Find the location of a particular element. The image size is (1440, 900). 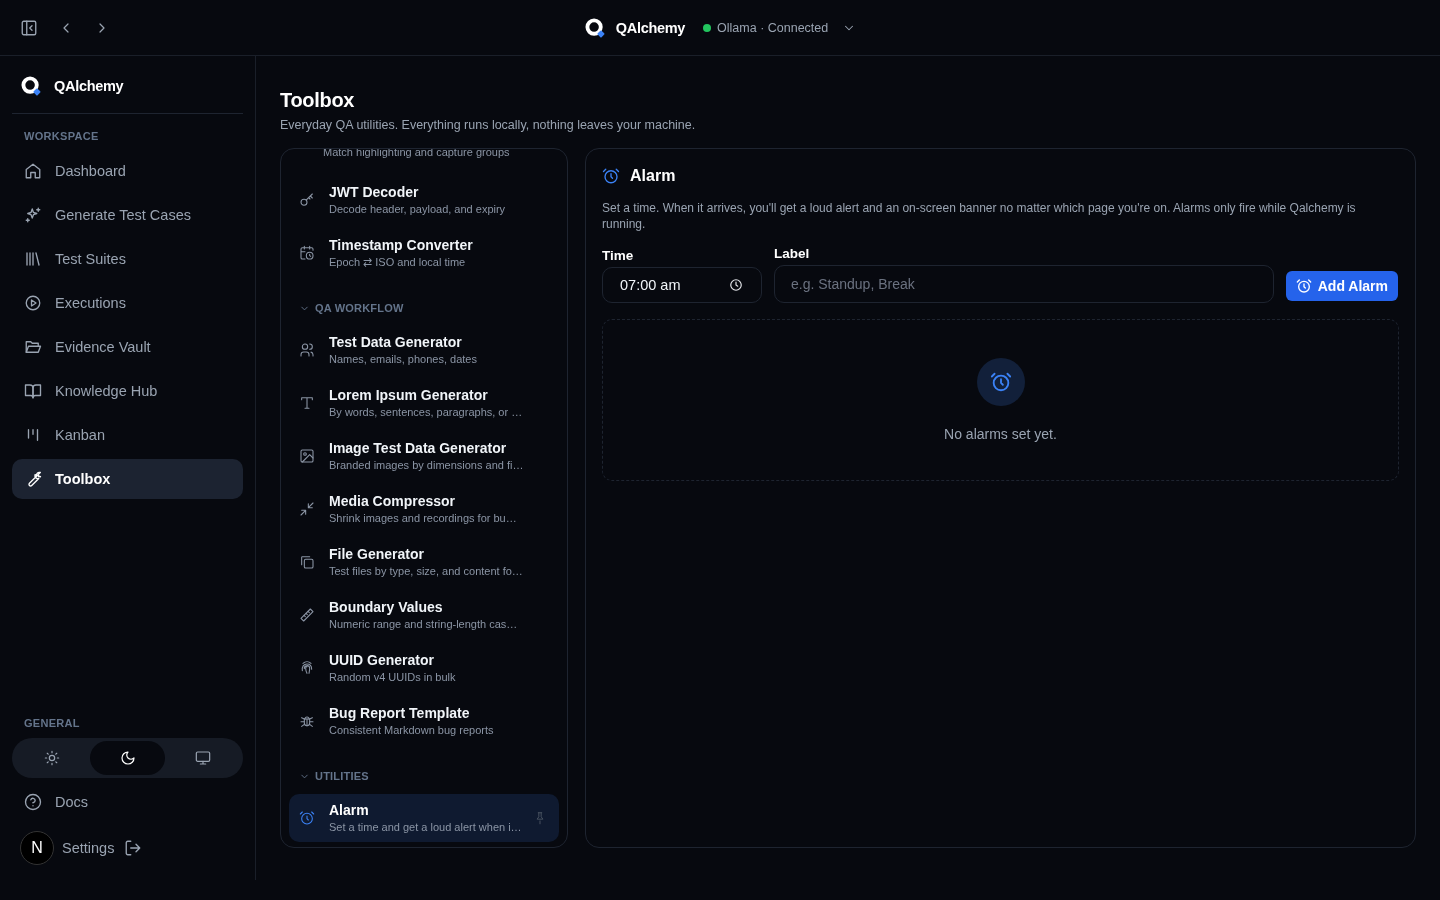

clock-icon is located at coordinates (736, 285).